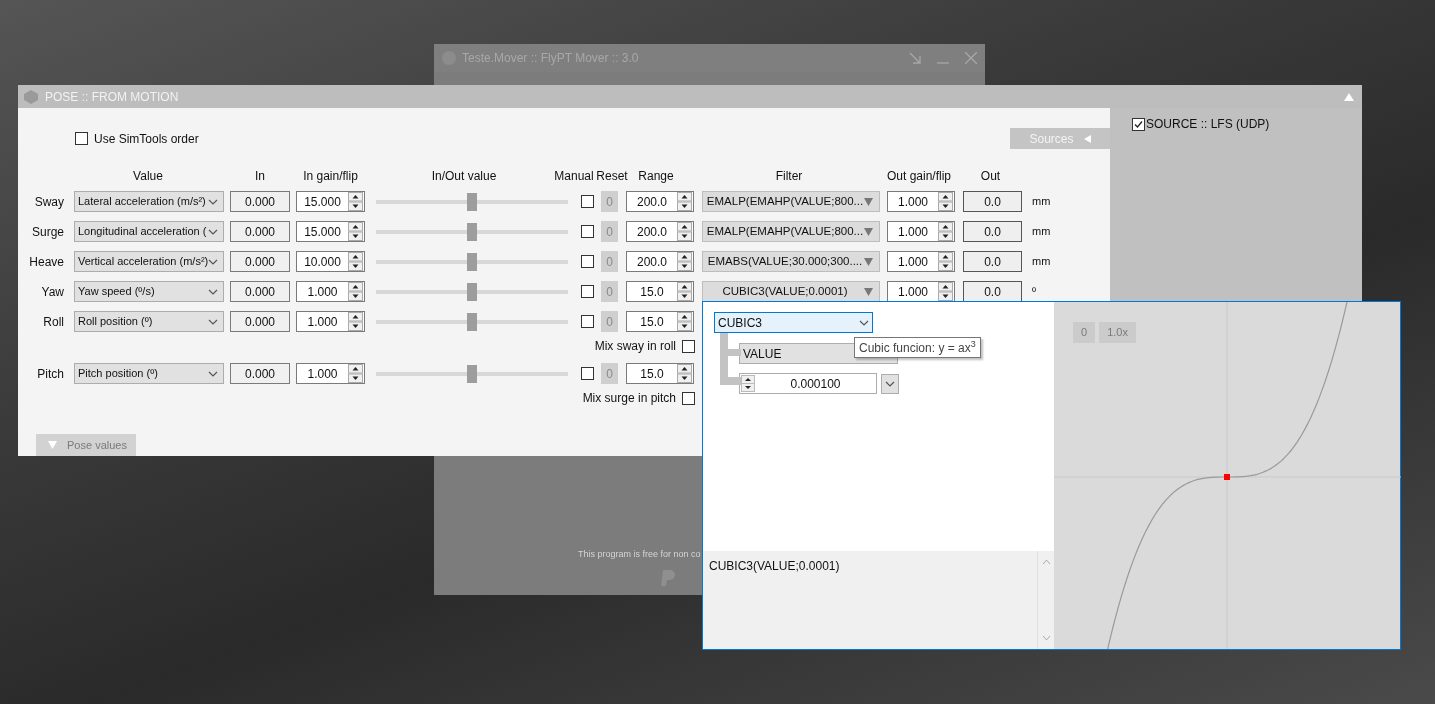 This screenshot has width=1435, height=704. I want to click on app-icon, so click(31, 96).